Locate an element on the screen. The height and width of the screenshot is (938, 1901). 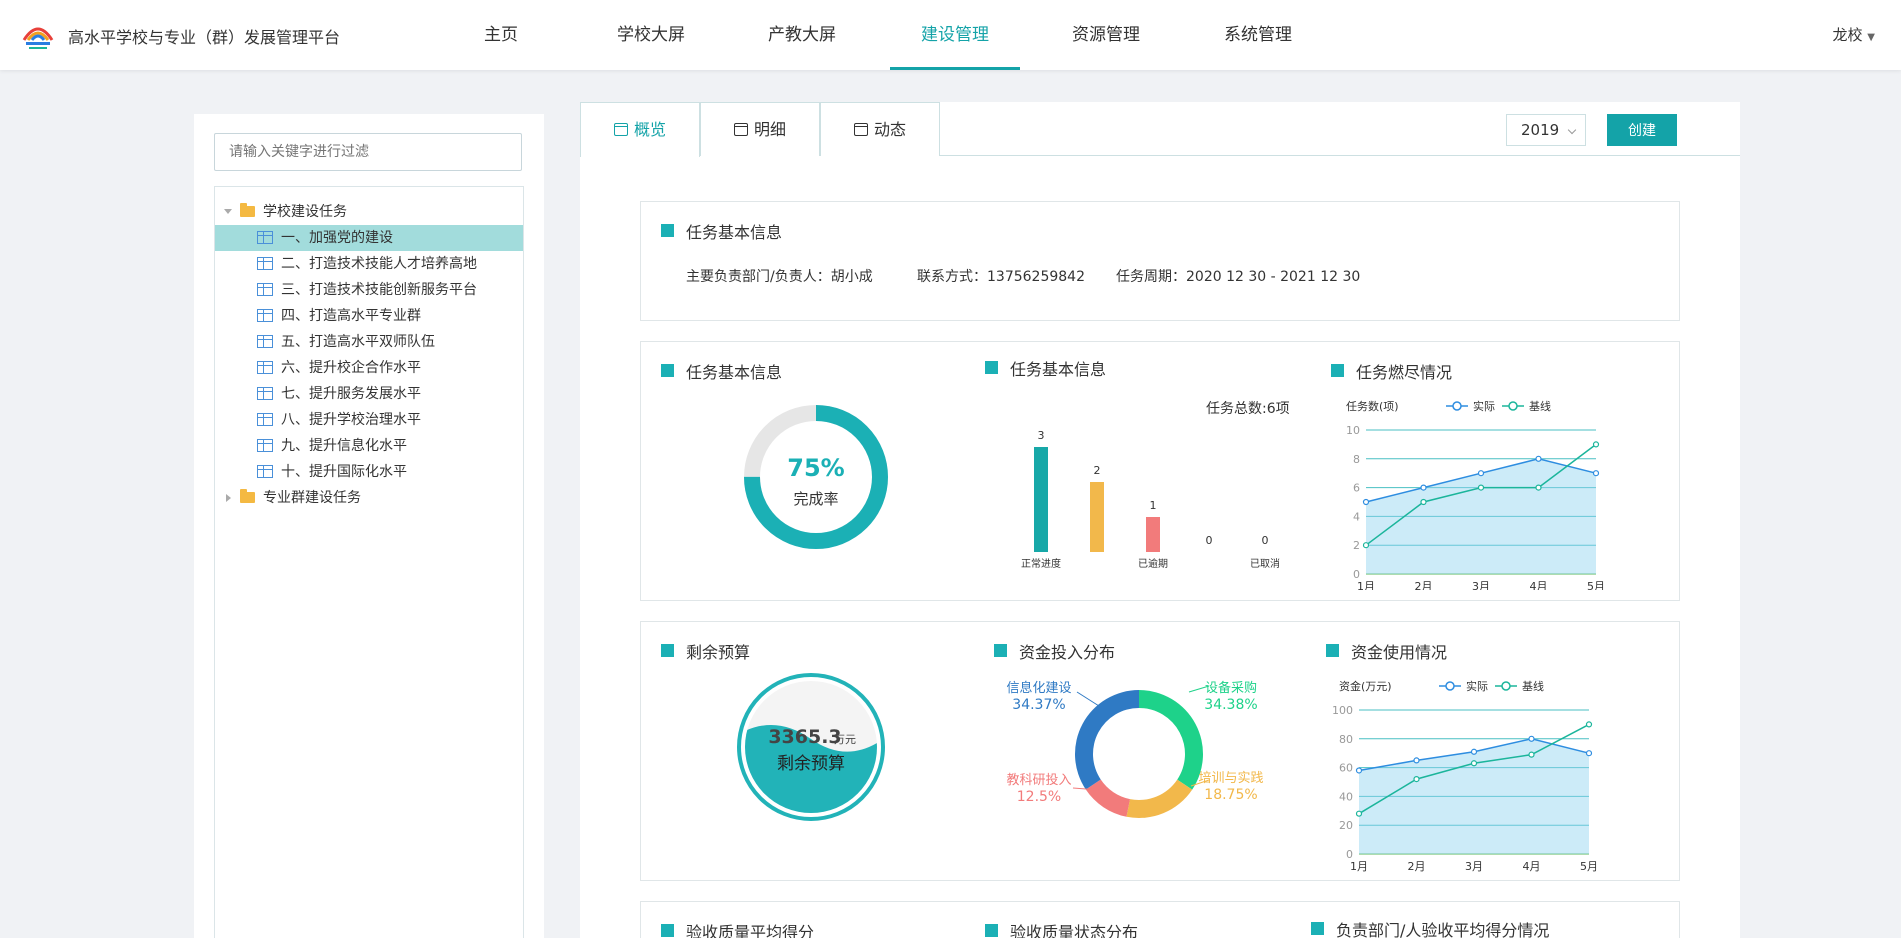
tree-item: 三、打造技术技能创新服务平台 is located at coordinates (369, 290).